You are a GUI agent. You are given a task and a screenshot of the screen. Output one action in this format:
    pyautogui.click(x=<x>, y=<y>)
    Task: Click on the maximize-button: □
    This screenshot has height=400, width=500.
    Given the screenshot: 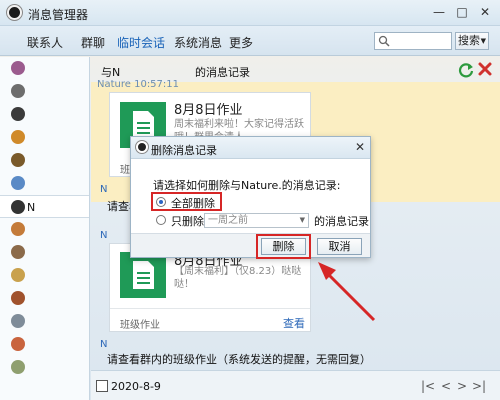 What is the action you would take?
    pyautogui.click(x=462, y=12)
    